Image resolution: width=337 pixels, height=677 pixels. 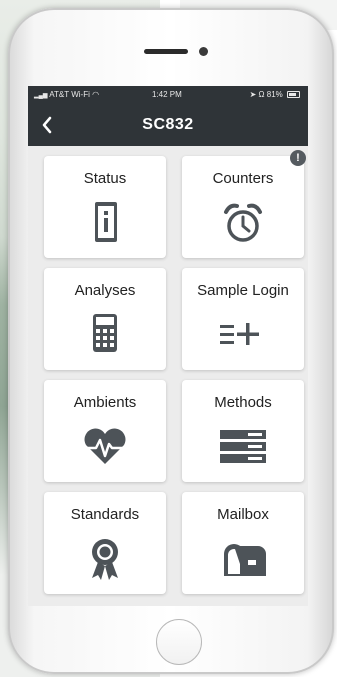 I want to click on front-camera, so click(x=203, y=51).